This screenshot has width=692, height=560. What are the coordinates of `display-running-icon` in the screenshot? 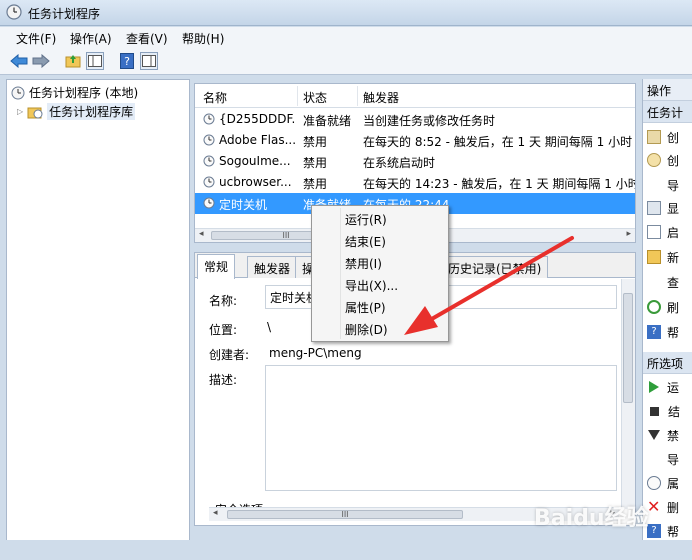 It's located at (654, 208).